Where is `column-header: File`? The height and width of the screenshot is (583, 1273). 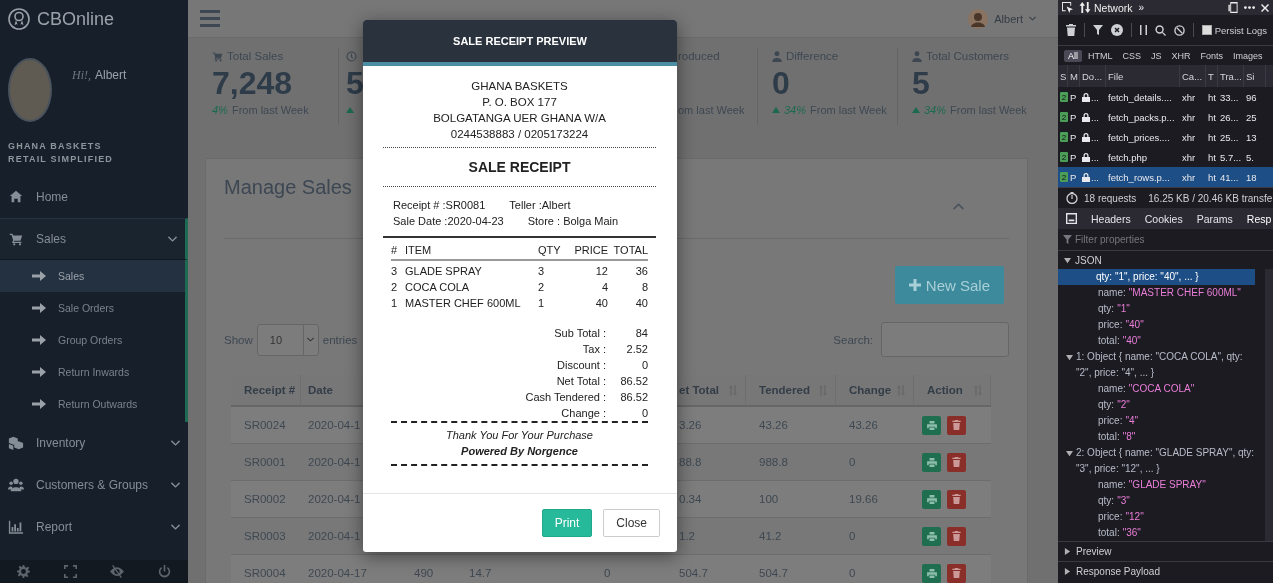
column-header: File is located at coordinates (1143, 76).